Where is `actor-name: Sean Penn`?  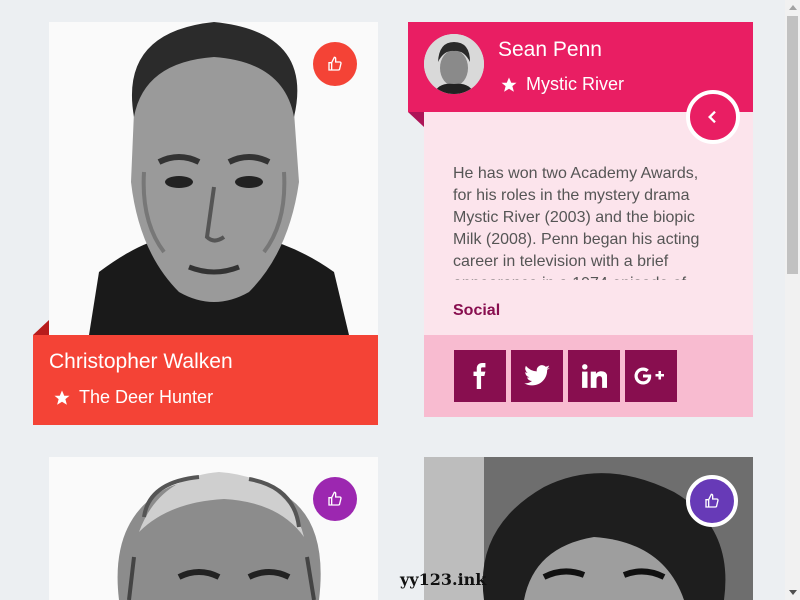 actor-name: Sean Penn is located at coordinates (550, 49).